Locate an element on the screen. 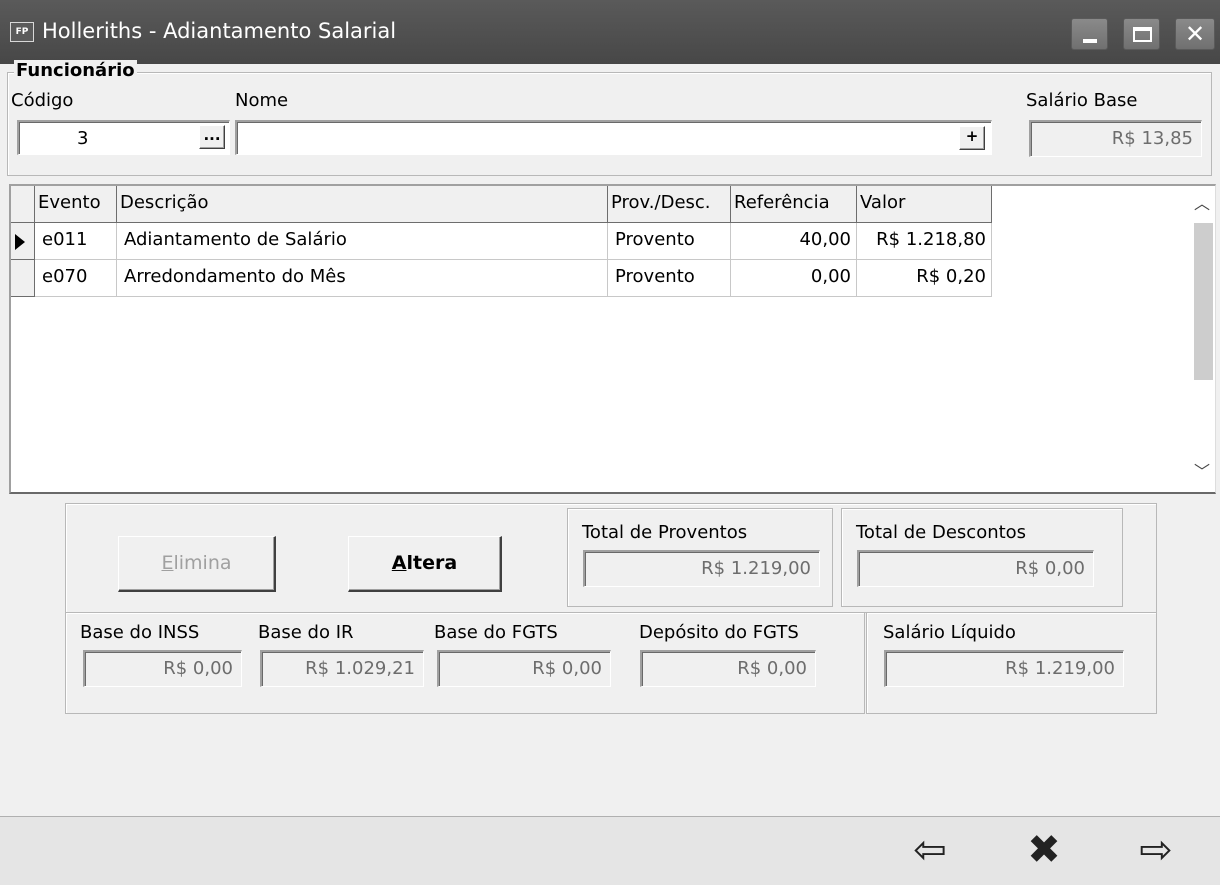 This screenshot has height=885, width=1220. nome-label: Nome is located at coordinates (262, 100).